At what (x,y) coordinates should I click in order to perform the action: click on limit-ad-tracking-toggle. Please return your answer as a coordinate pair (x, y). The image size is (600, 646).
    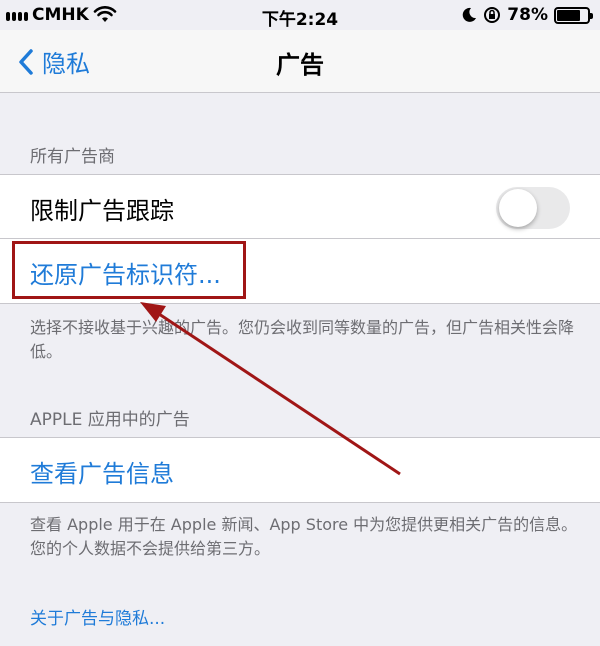
    Looking at the image, I should click on (533, 208).